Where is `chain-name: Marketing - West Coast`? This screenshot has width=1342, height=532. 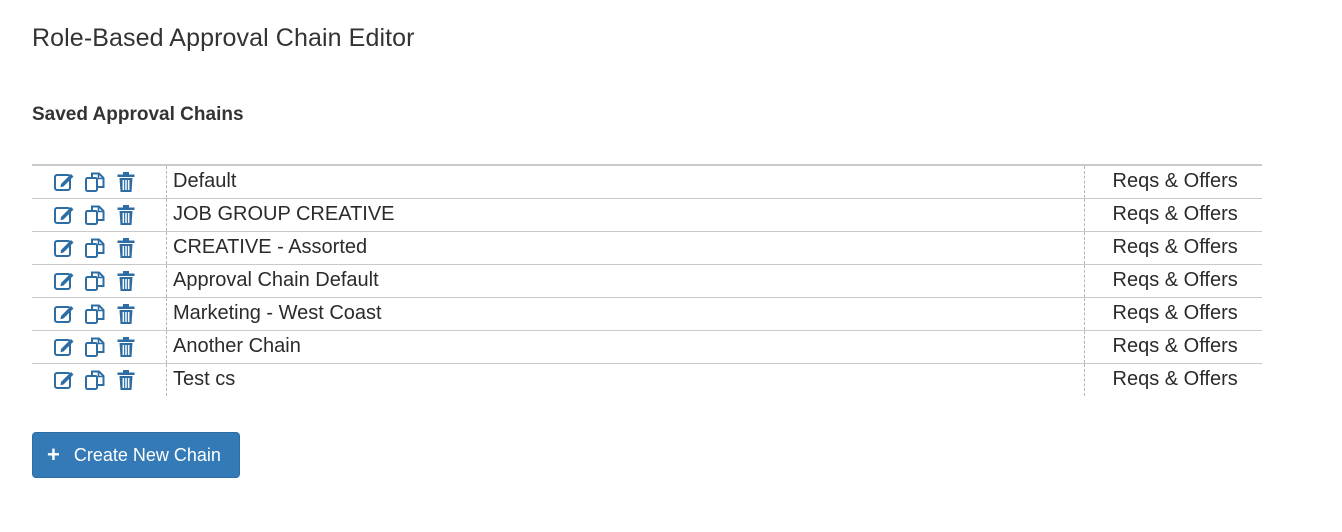
chain-name: Marketing - West Coast is located at coordinates (625, 313).